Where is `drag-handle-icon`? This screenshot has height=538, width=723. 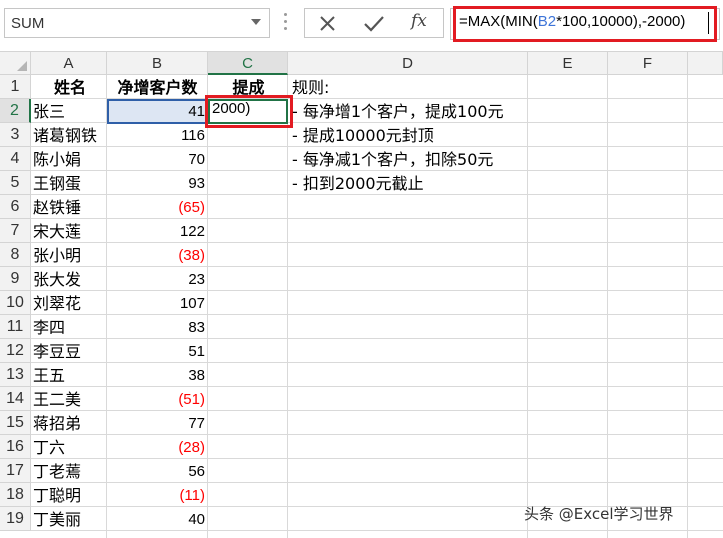
drag-handle-icon is located at coordinates (286, 23).